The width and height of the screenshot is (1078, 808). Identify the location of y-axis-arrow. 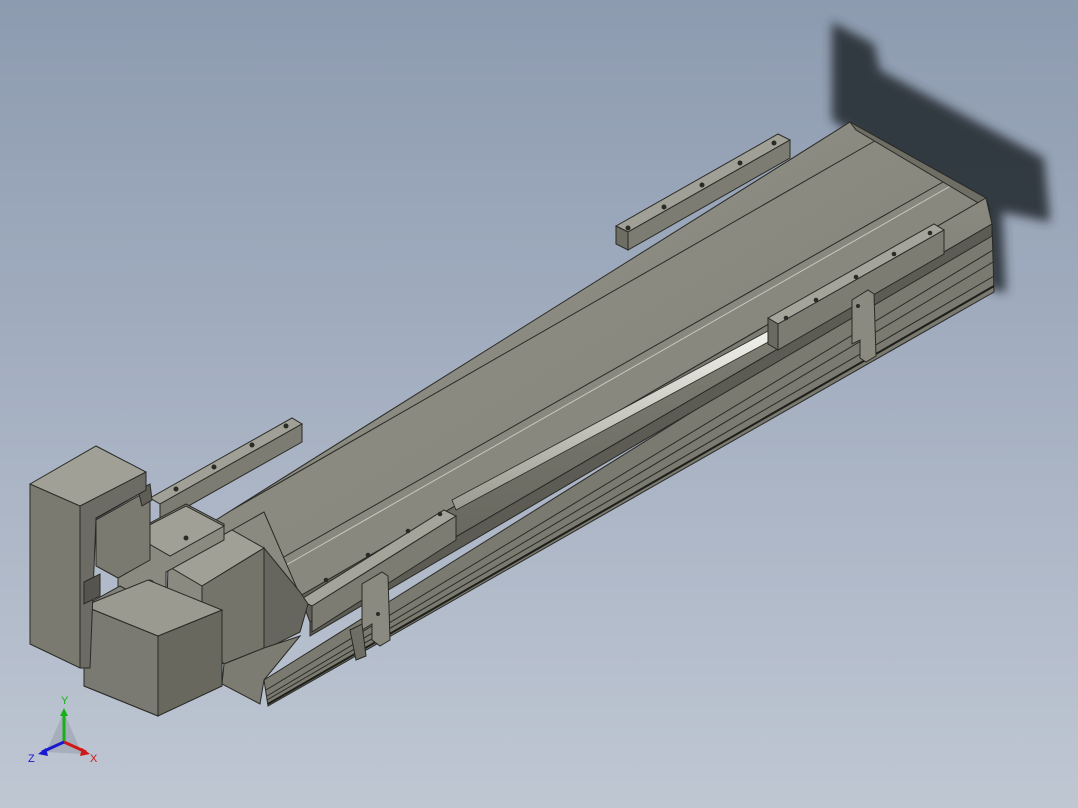
(64, 712).